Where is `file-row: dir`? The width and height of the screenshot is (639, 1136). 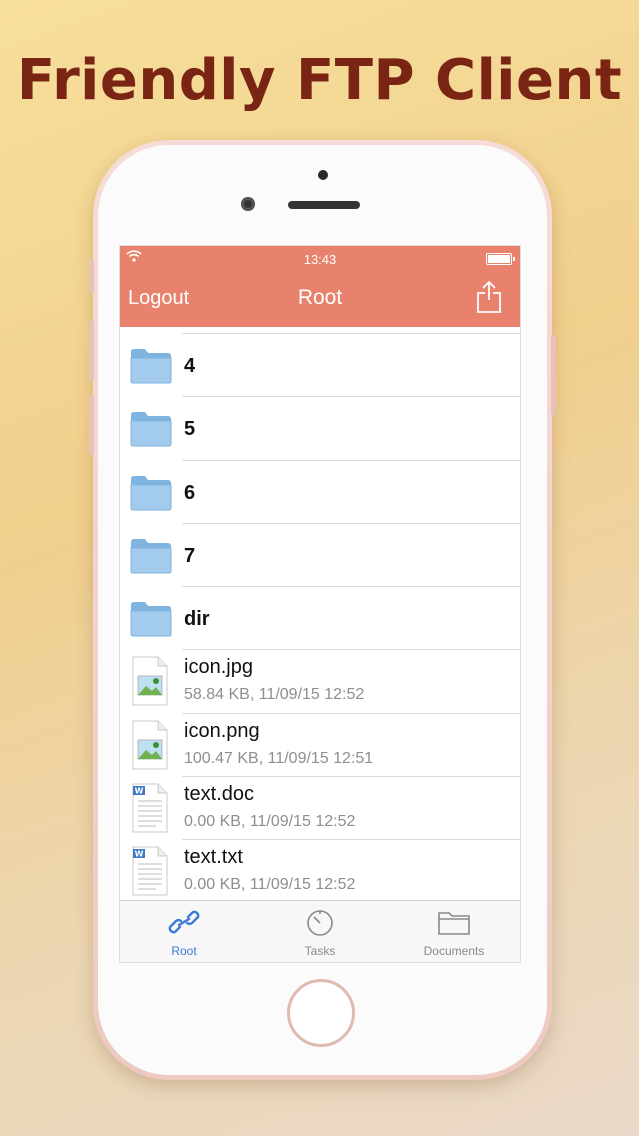 file-row: dir is located at coordinates (320, 619).